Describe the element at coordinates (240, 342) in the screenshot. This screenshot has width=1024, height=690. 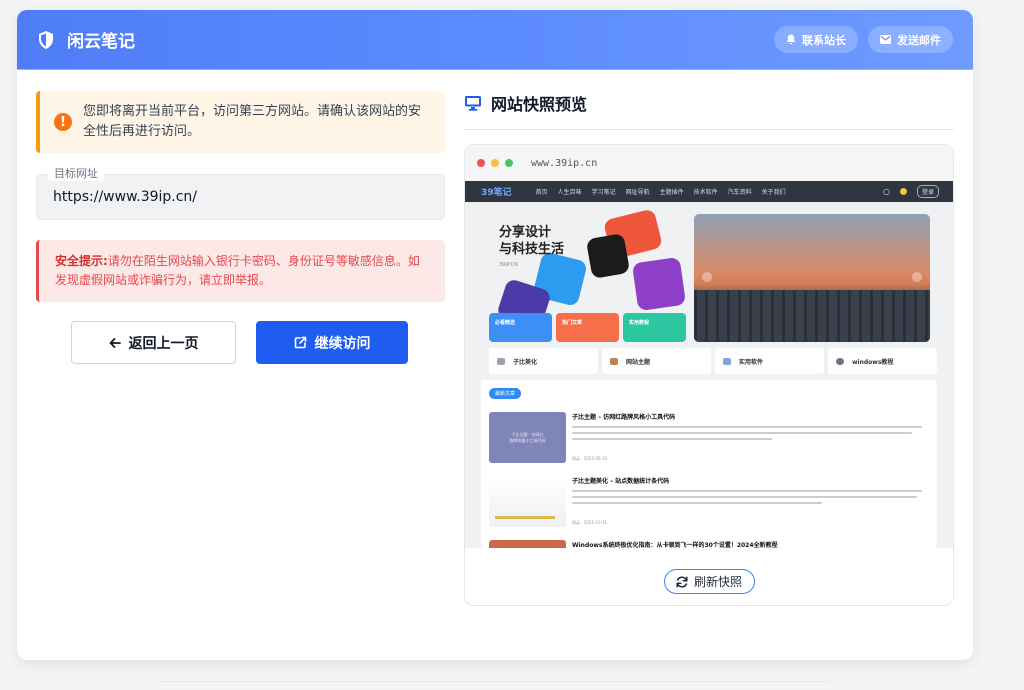
I see `action-row: 返回上一页 继续访问` at that location.